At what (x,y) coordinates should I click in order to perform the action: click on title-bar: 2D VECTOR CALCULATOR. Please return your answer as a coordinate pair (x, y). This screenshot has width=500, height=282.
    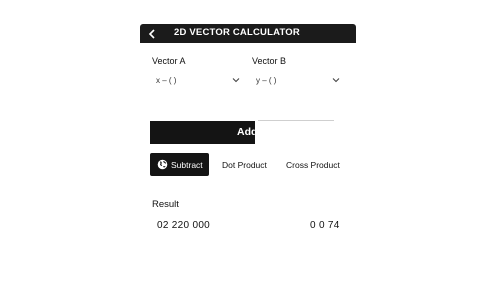
    Looking at the image, I should click on (248, 33).